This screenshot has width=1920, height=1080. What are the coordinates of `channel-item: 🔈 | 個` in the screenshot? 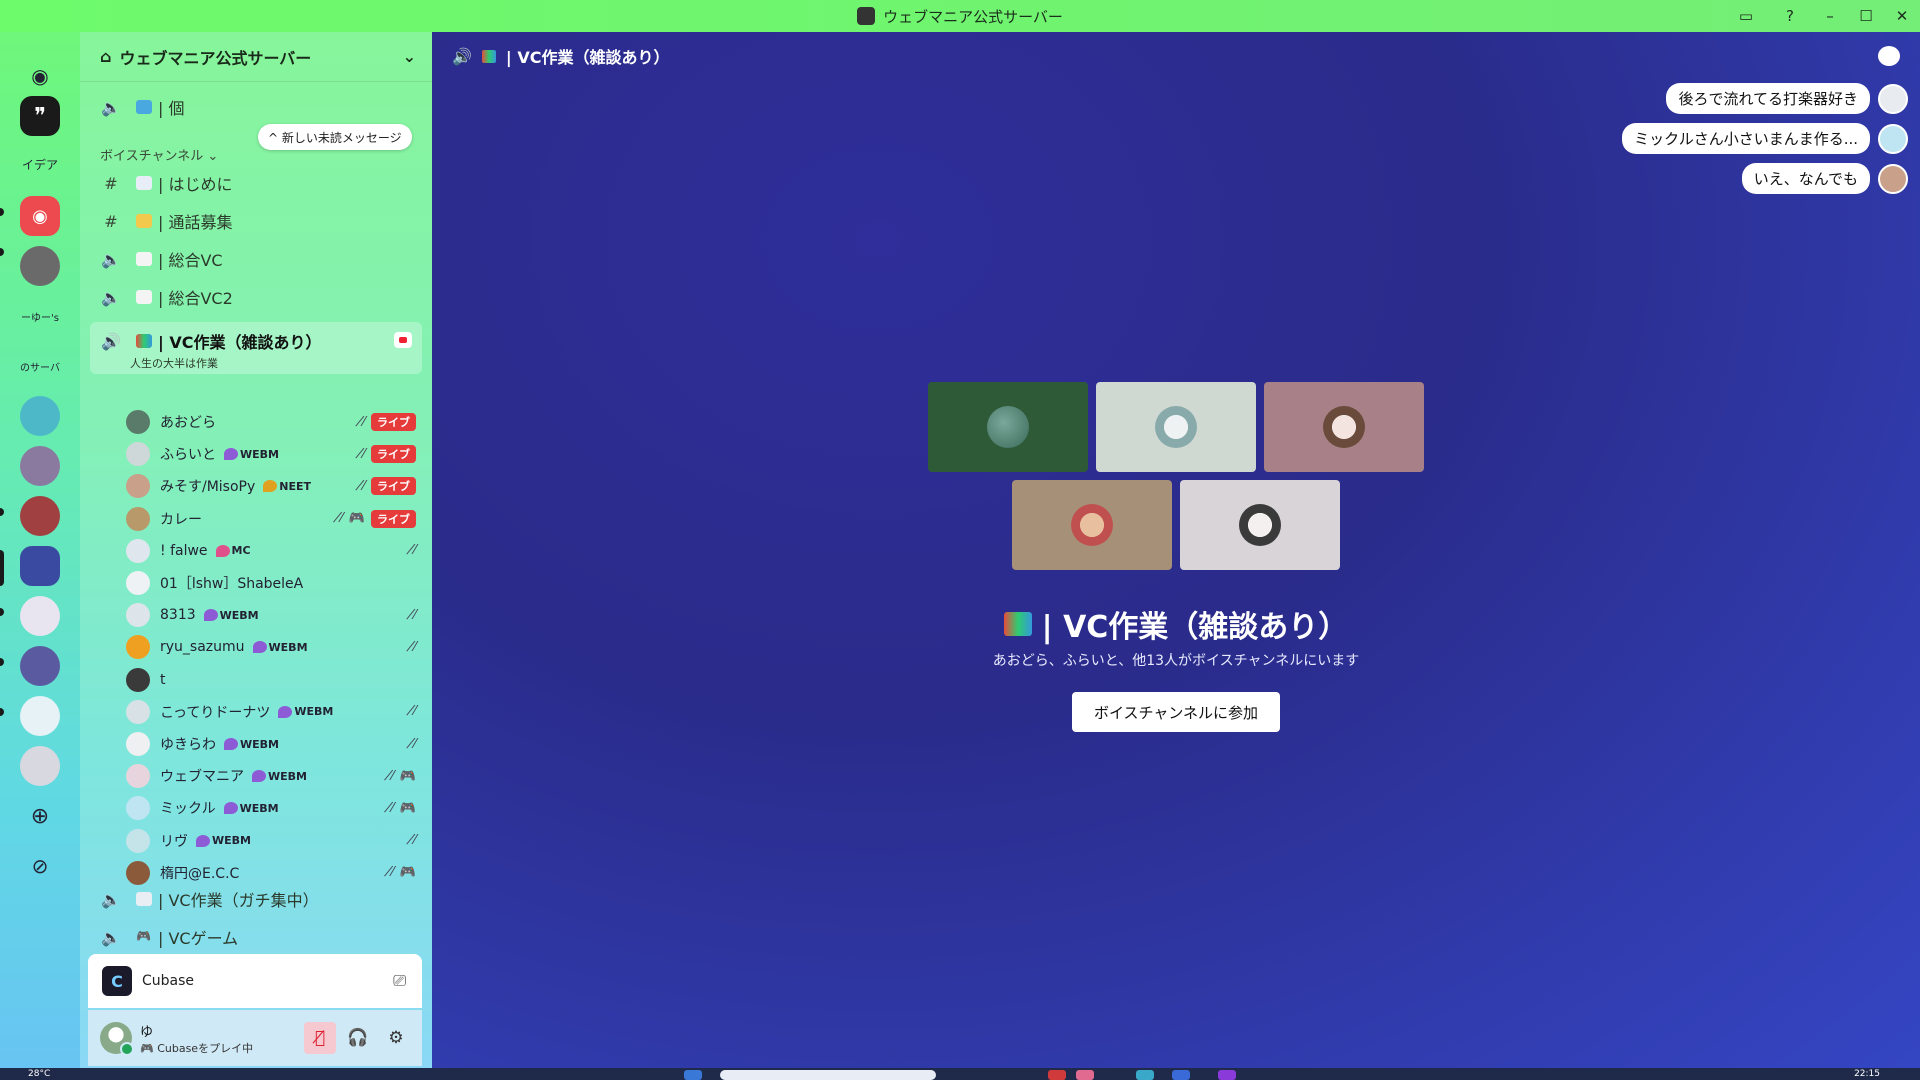 It's located at (256, 107).